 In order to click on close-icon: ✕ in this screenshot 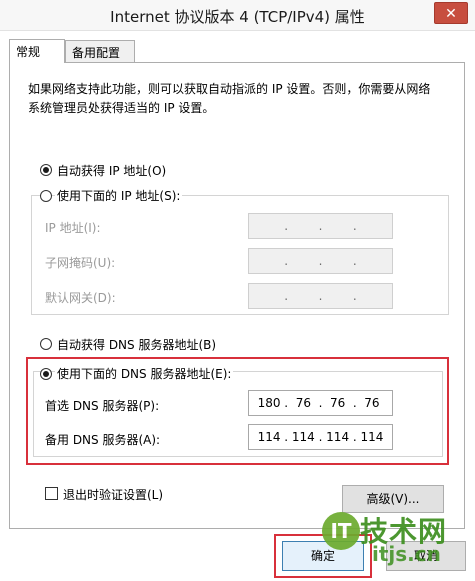, I will do `click(451, 14)`.